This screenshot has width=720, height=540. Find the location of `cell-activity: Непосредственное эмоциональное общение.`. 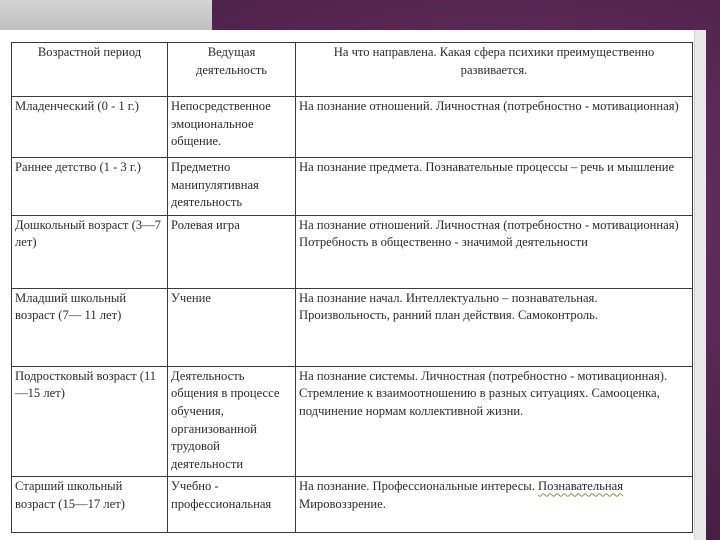

cell-activity: Непосредственное эмоциональное общение. is located at coordinates (231, 127).